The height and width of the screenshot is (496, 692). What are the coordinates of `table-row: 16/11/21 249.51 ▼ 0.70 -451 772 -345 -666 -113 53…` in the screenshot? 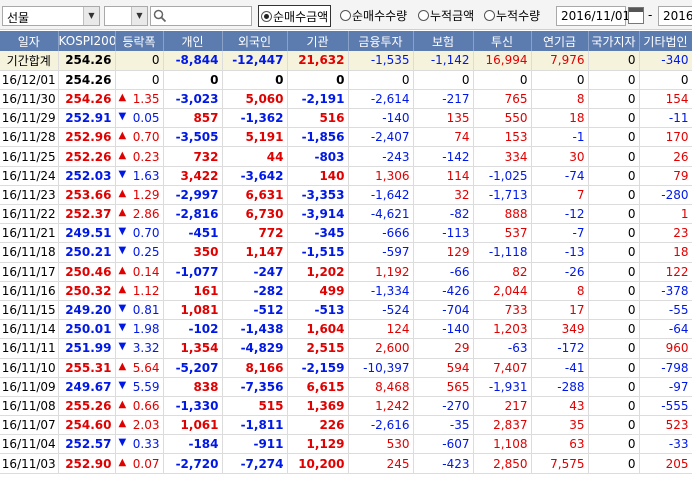 It's located at (346, 233).